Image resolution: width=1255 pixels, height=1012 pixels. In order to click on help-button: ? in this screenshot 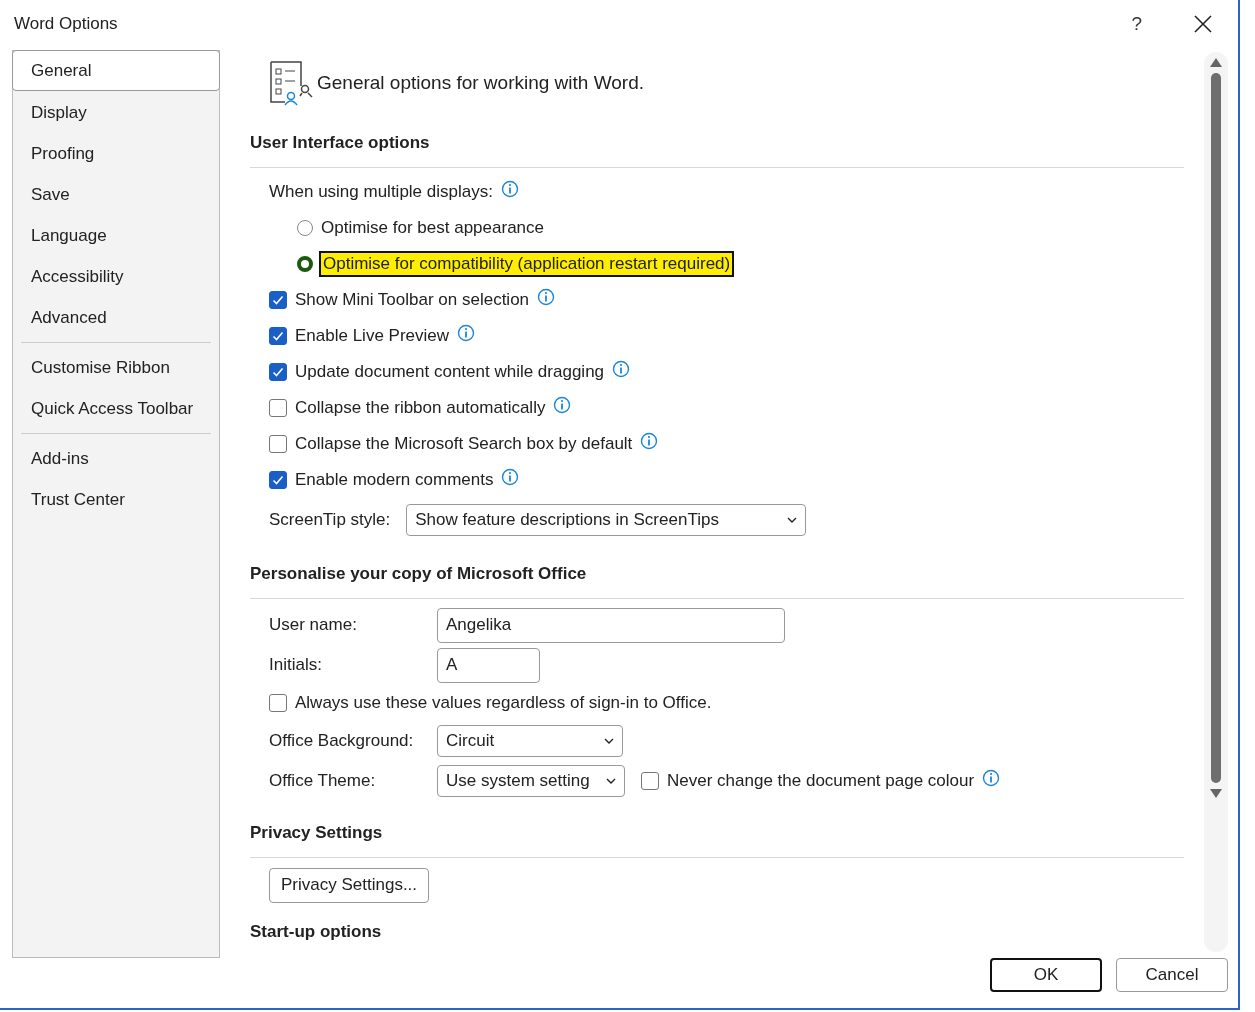, I will do `click(1136, 24)`.